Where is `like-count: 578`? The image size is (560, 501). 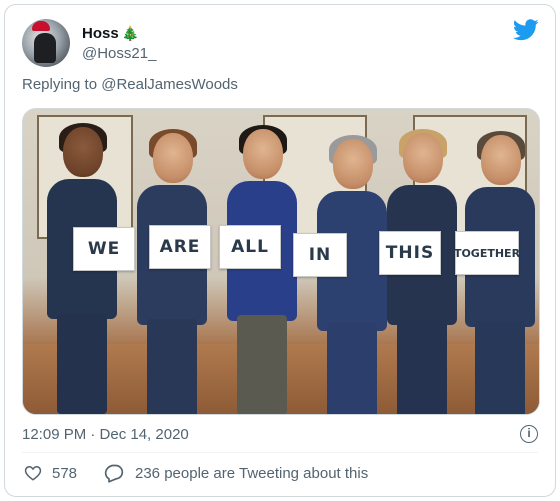 like-count: 578 is located at coordinates (64, 473).